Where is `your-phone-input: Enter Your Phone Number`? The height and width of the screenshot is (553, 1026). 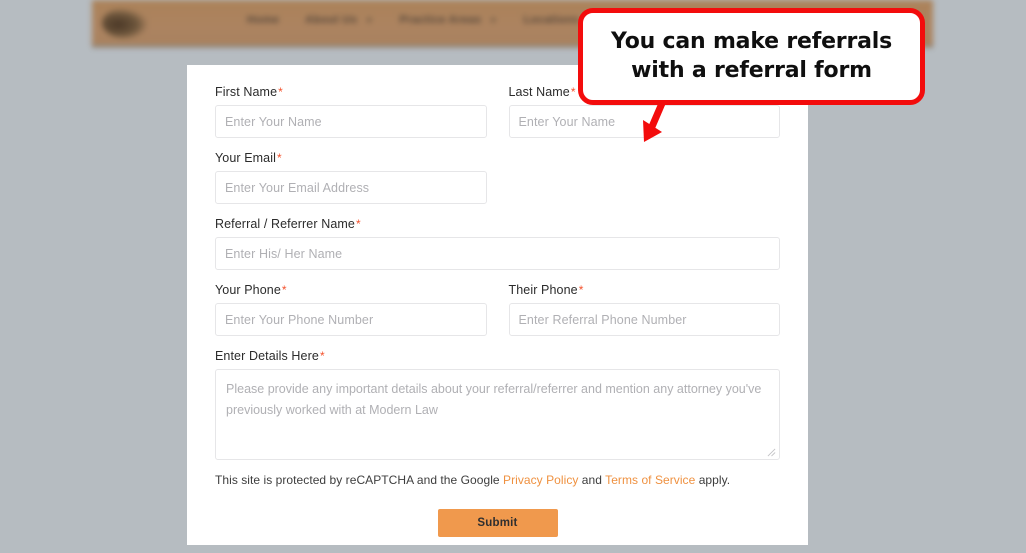 your-phone-input: Enter Your Phone Number is located at coordinates (351, 319).